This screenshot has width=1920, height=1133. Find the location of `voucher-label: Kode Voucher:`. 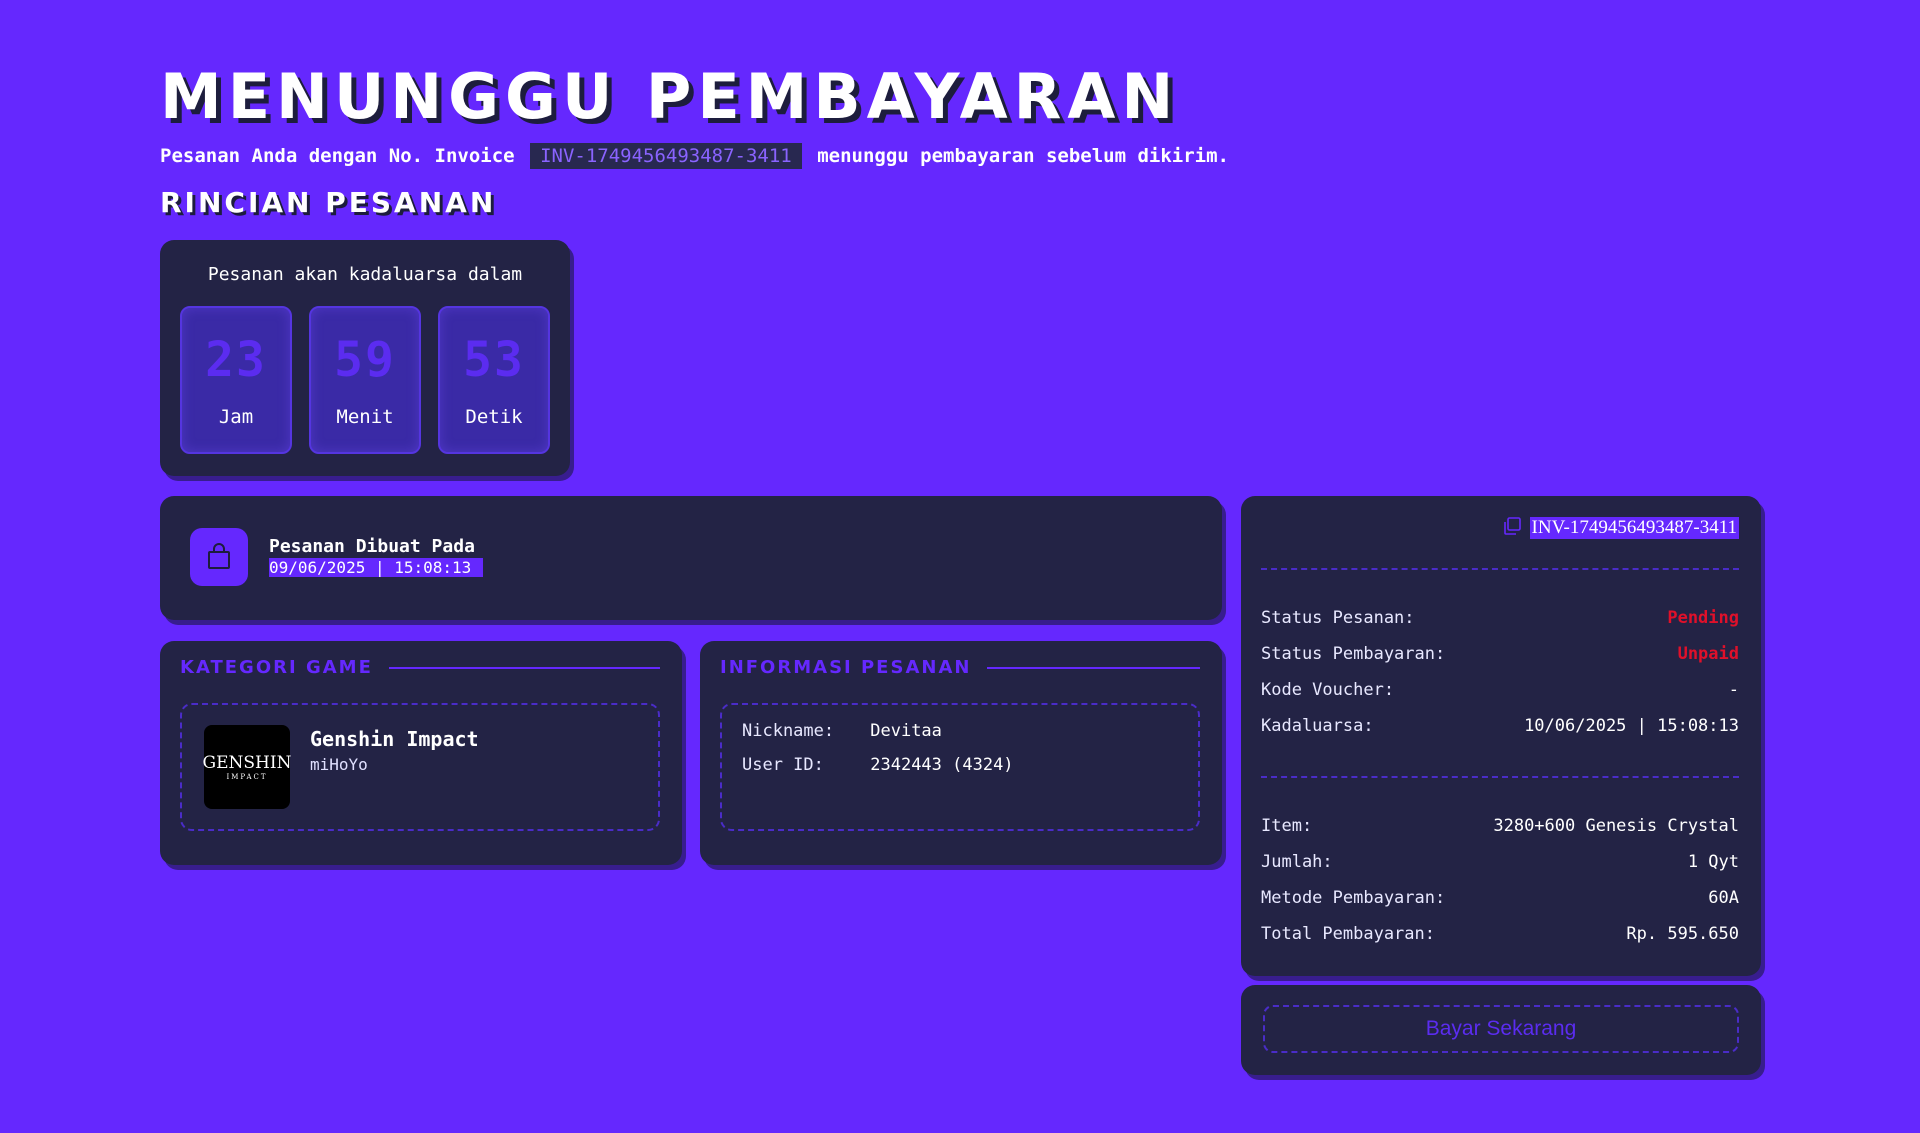

voucher-label: Kode Voucher: is located at coordinates (1328, 690).